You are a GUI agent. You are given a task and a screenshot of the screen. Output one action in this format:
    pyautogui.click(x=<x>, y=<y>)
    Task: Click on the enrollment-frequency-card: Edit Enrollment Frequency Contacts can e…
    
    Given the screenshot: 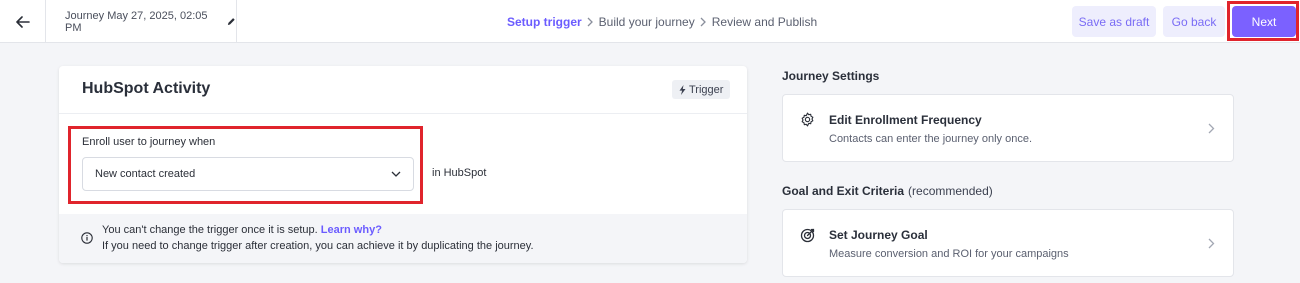 What is the action you would take?
    pyautogui.click(x=1008, y=128)
    